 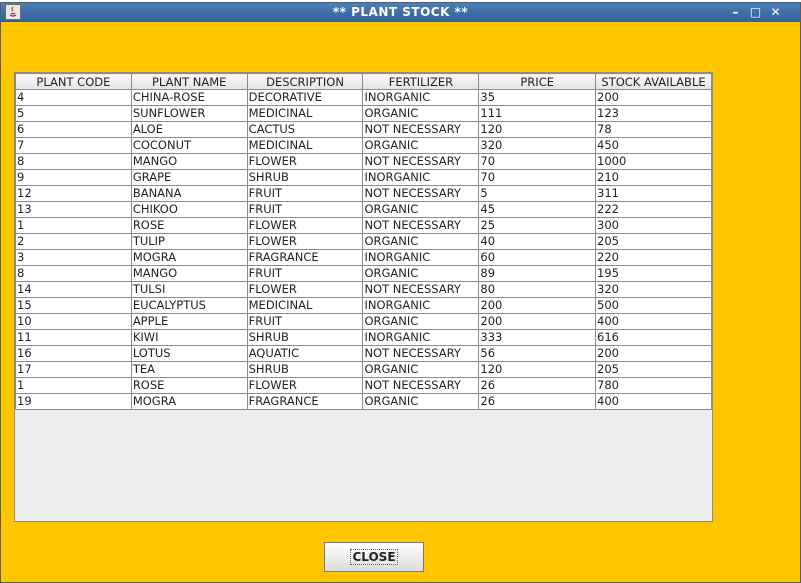 I want to click on table-cell: 220, so click(x=653, y=257).